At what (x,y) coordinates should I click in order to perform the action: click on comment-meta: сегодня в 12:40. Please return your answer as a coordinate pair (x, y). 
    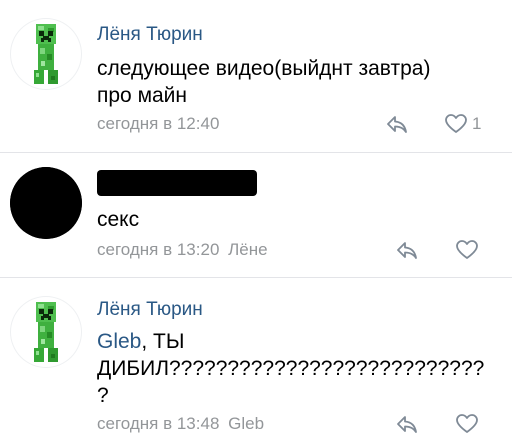
    Looking at the image, I should click on (158, 124).